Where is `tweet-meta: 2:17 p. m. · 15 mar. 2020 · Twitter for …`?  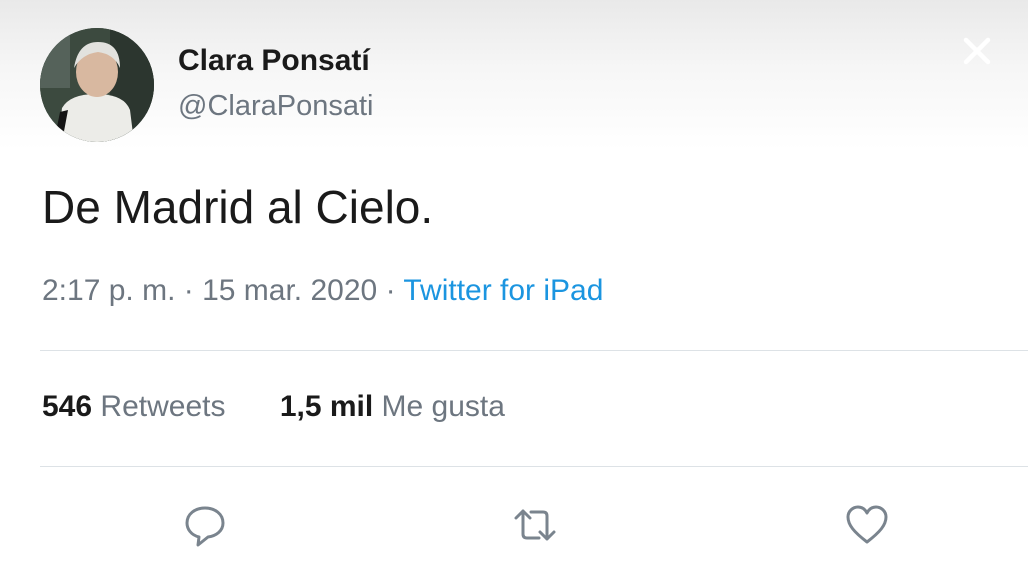
tweet-meta: 2:17 p. m. · 15 mar. 2020 · Twitter for … is located at coordinates (322, 291).